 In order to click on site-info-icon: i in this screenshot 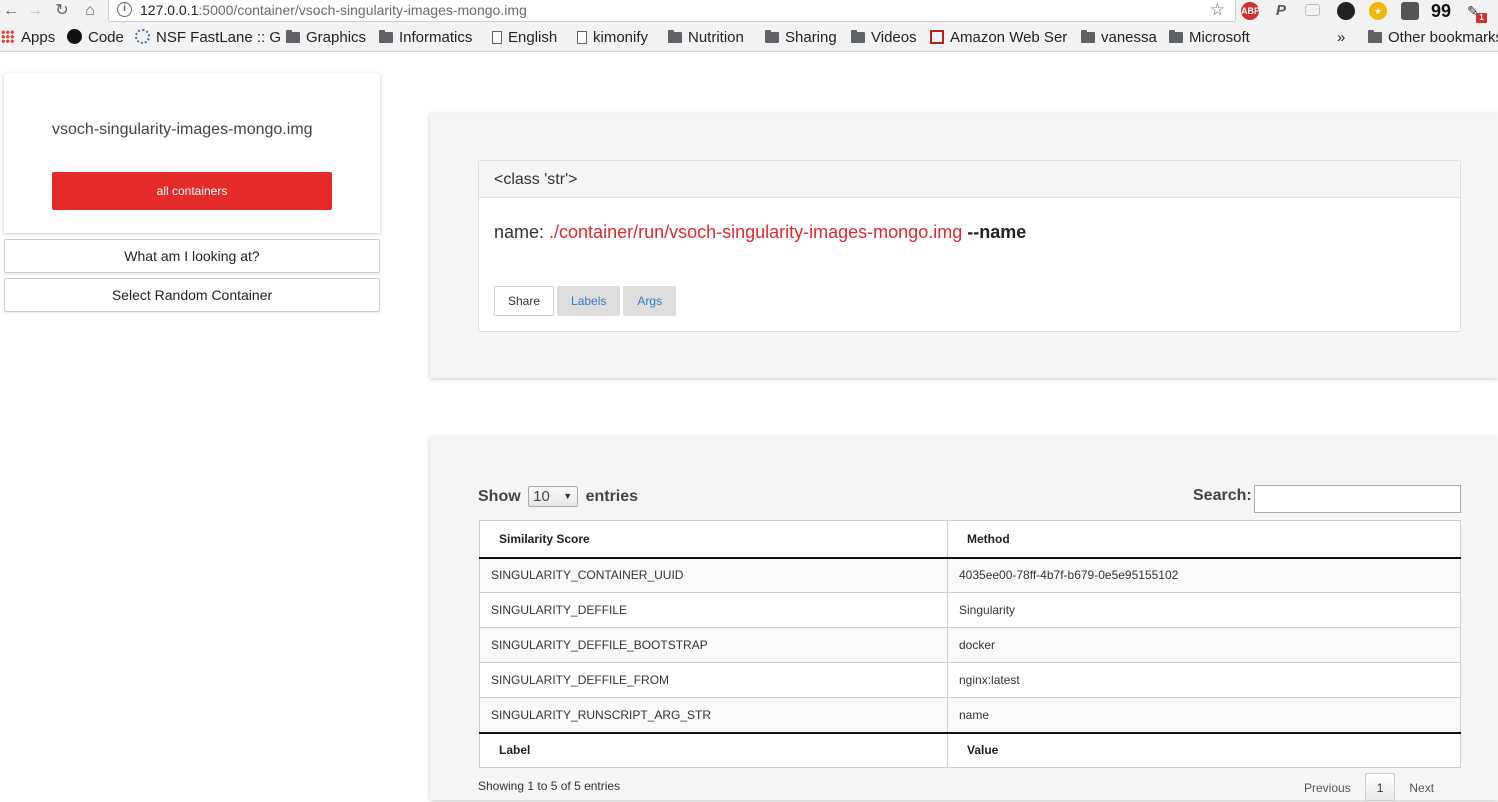, I will do `click(124, 9)`.